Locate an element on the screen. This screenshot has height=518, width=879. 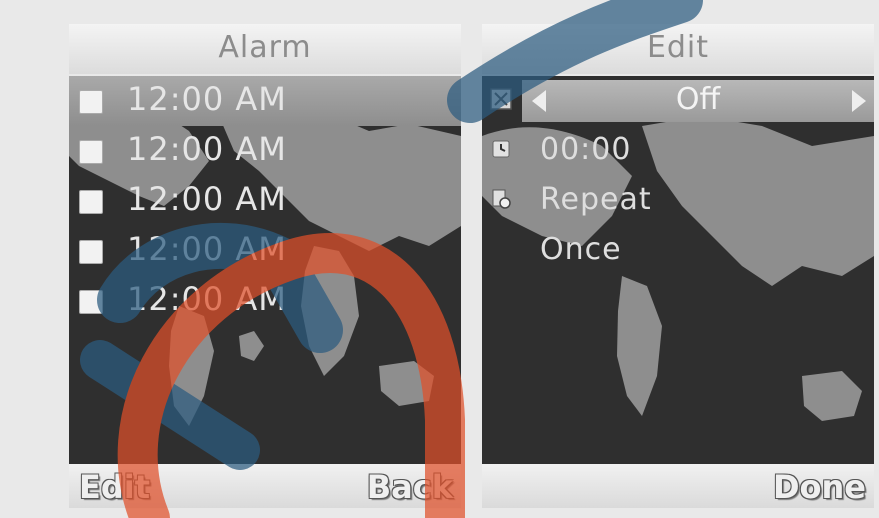
time-row: 00:00 is located at coordinates (678, 151).